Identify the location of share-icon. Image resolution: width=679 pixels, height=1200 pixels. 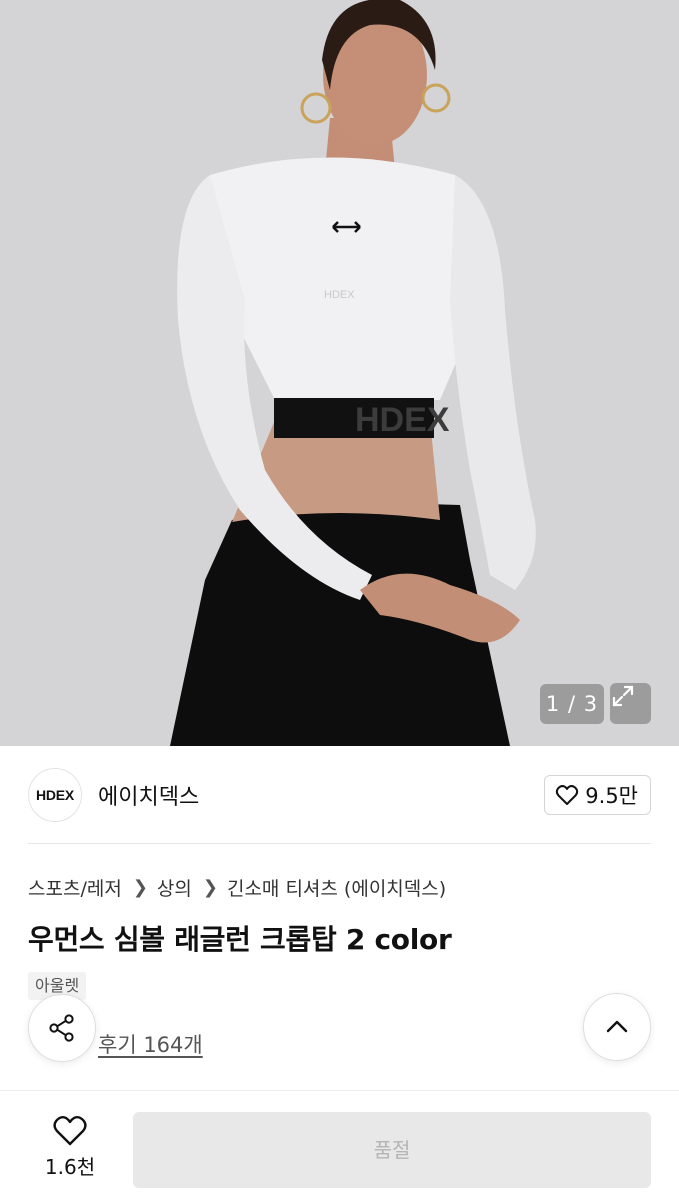
(61, 1028).